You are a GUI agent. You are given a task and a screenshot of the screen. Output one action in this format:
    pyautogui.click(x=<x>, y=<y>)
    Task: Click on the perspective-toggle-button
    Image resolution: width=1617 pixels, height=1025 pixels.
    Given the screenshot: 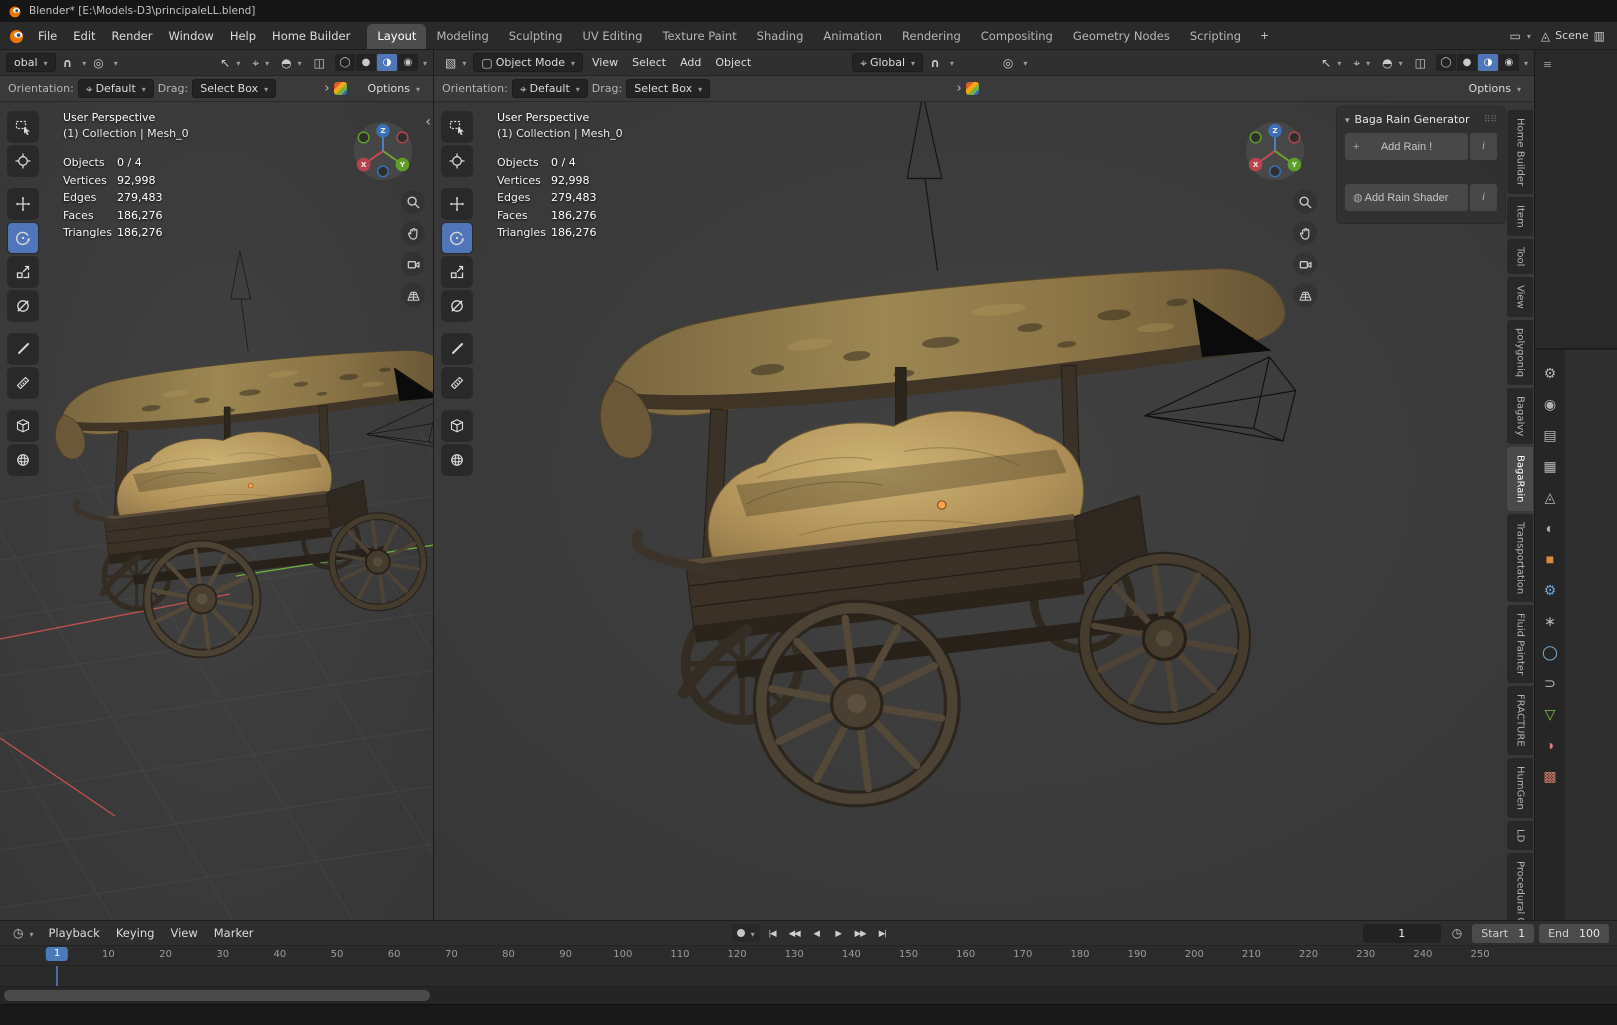 What is the action you would take?
    pyautogui.click(x=1305, y=295)
    